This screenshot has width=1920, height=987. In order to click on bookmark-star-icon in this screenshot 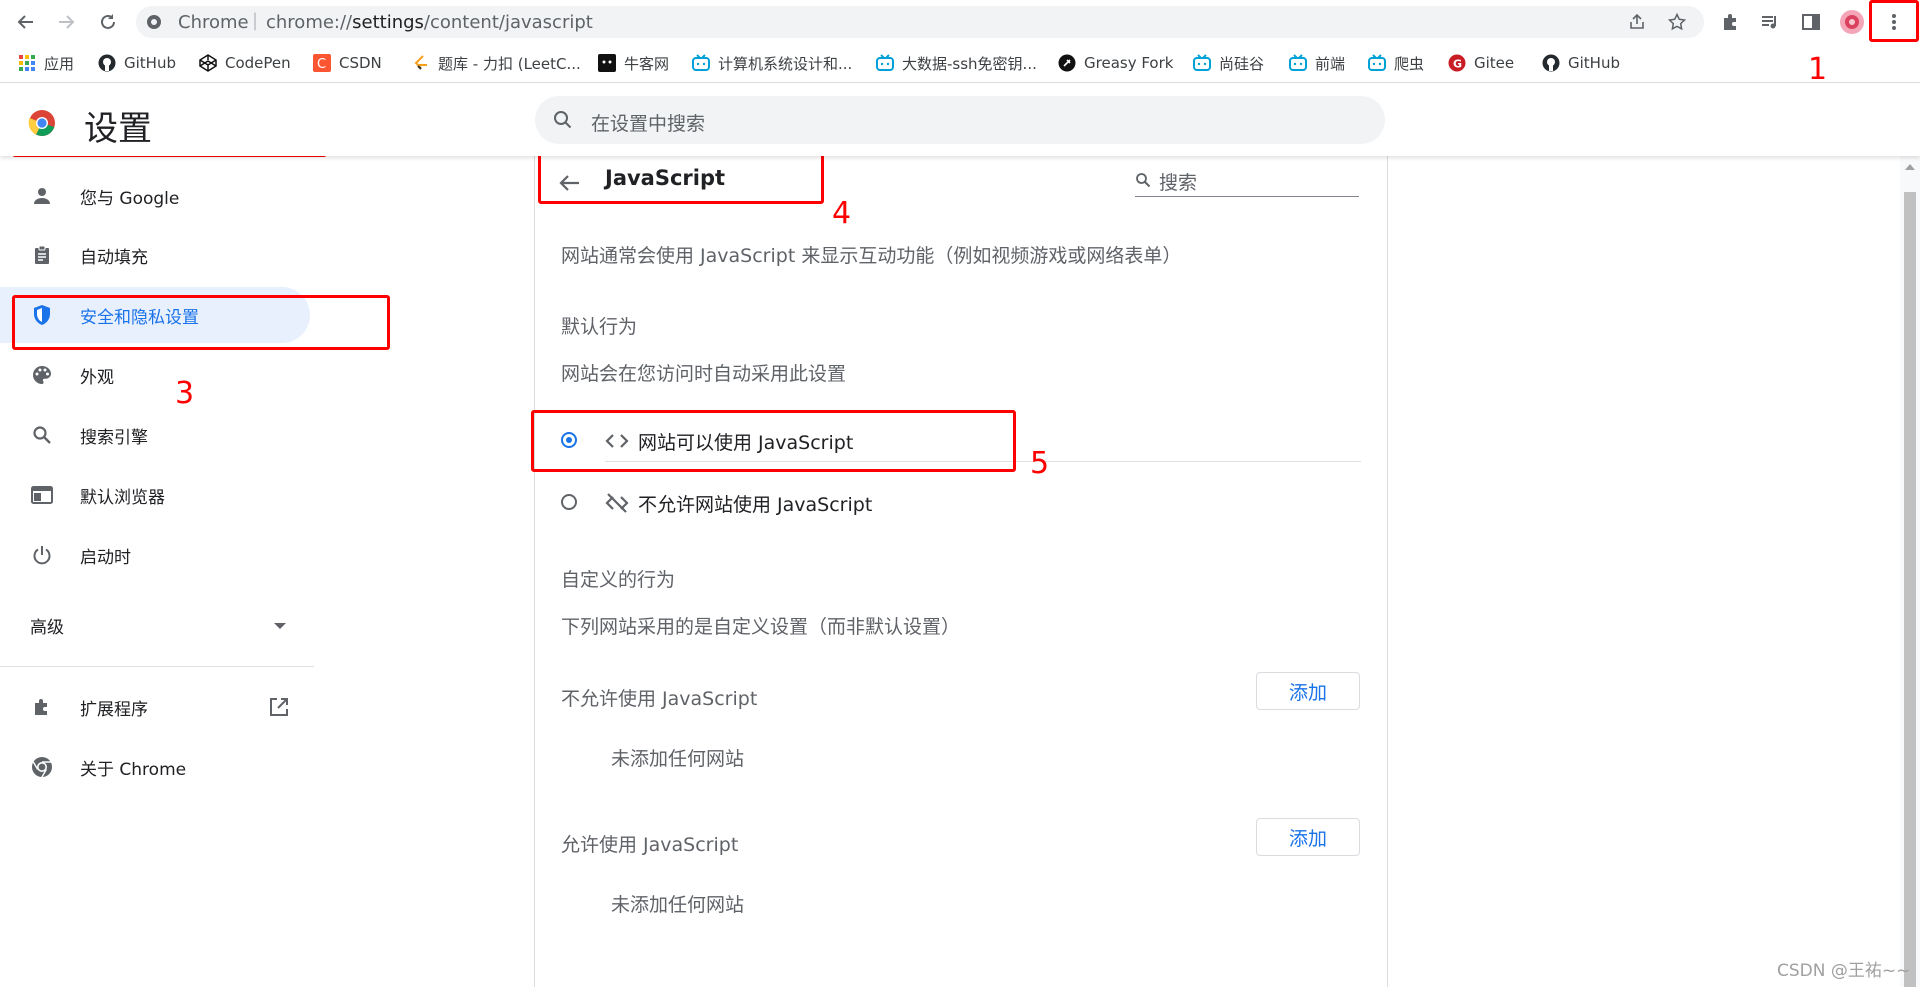, I will do `click(1677, 22)`.